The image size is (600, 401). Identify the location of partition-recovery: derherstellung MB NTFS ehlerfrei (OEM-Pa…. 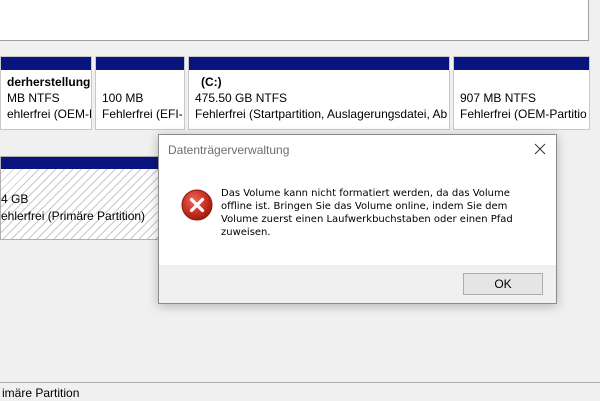
(46, 93).